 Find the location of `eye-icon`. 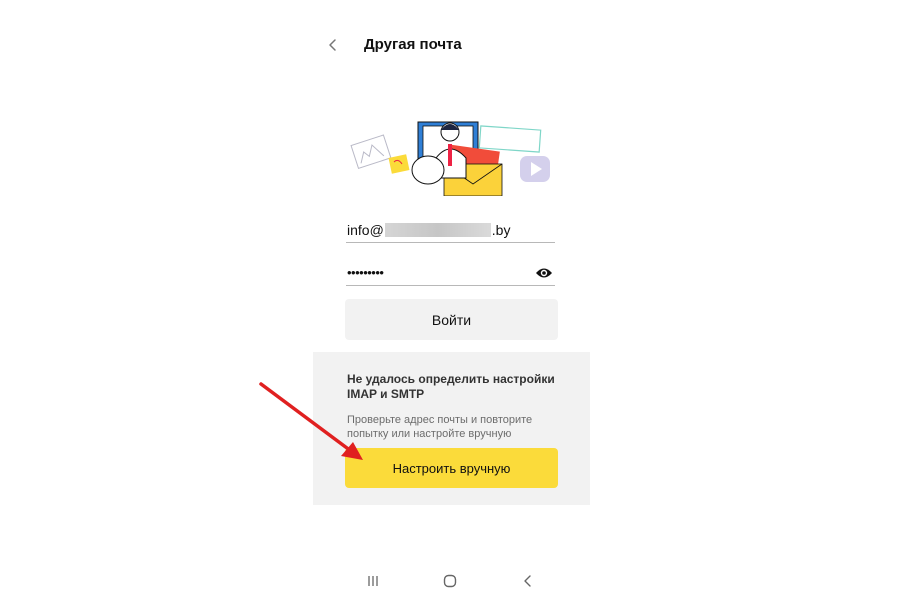

eye-icon is located at coordinates (544, 273).